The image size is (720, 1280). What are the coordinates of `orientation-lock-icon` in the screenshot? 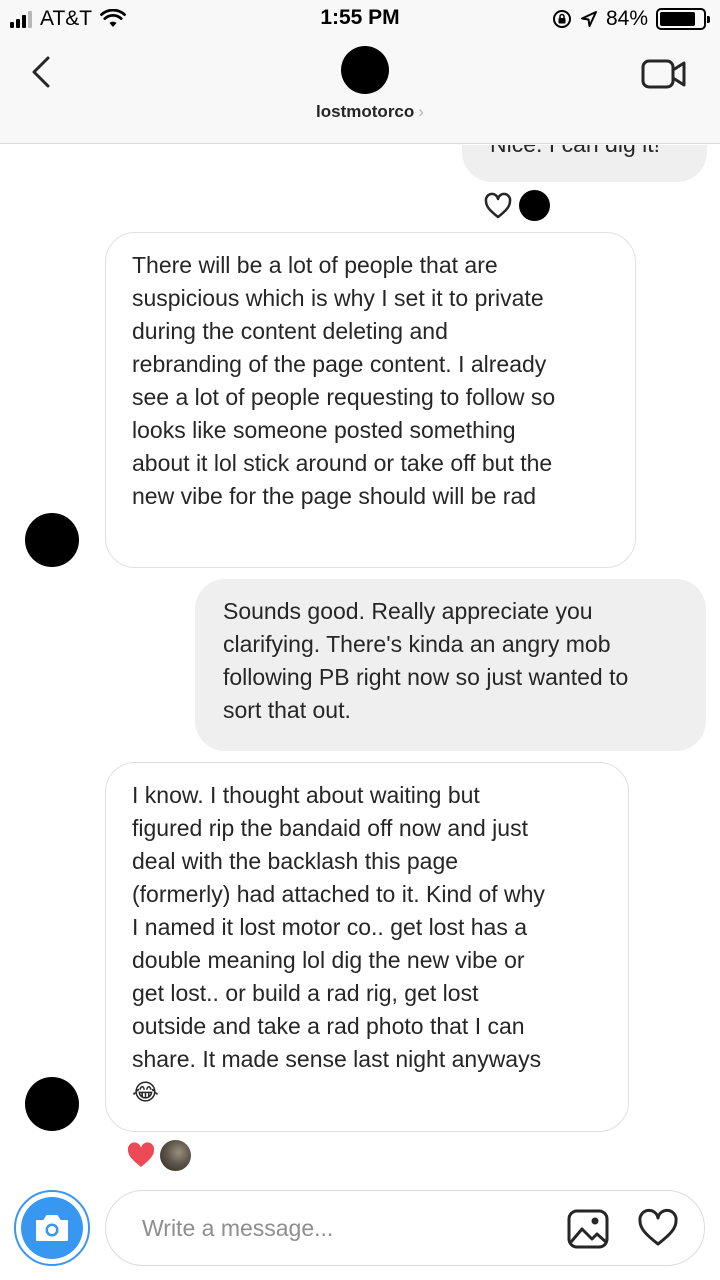 It's located at (561, 19).